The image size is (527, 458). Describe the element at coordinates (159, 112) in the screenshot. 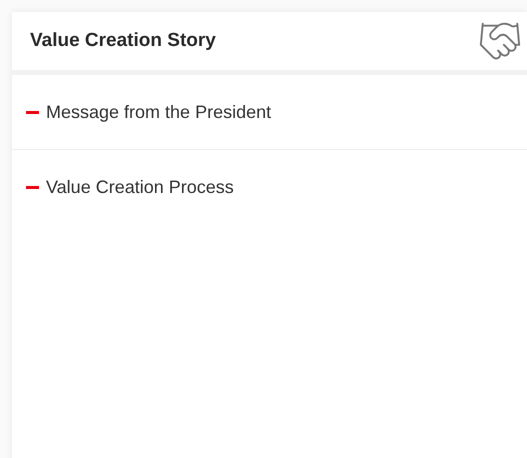

I see `section-link: Message from the President` at that location.